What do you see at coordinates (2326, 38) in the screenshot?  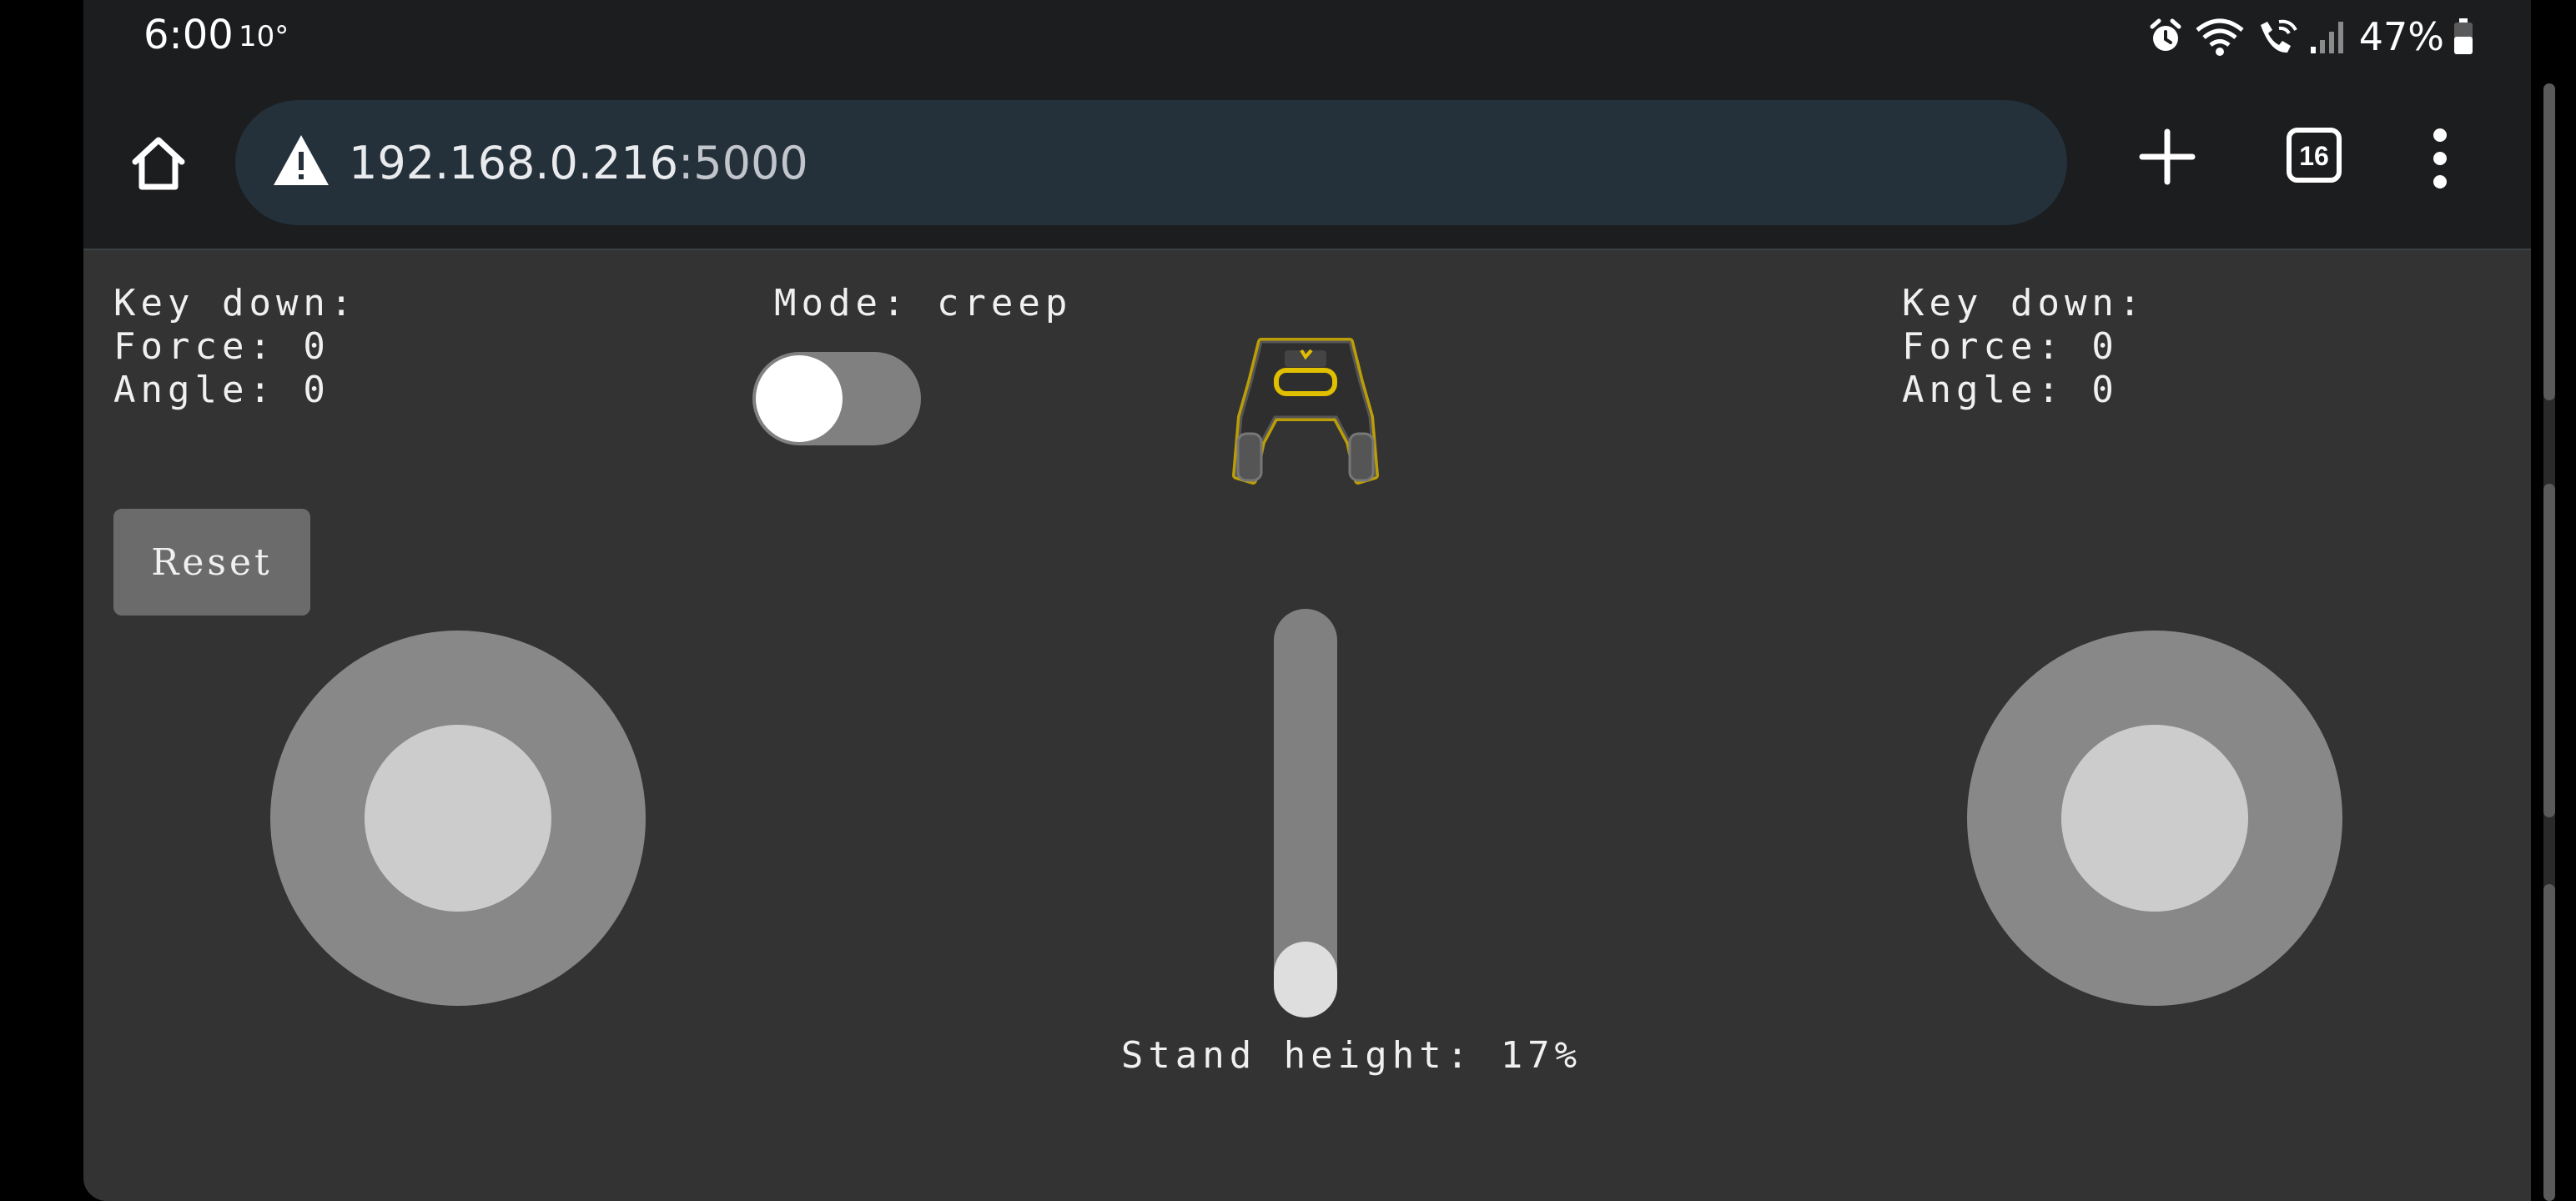 I see `signal-icon` at bounding box center [2326, 38].